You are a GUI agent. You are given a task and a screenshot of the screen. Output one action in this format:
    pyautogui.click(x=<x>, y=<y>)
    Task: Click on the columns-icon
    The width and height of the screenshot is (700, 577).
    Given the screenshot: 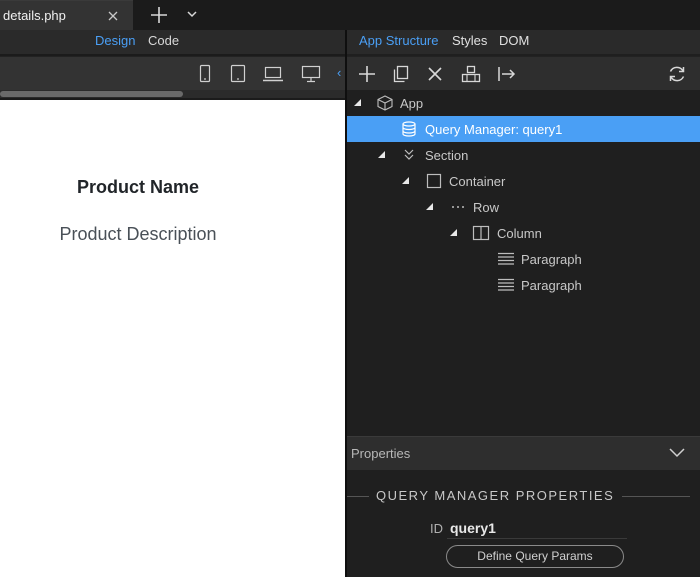 What is the action you would take?
    pyautogui.click(x=481, y=233)
    